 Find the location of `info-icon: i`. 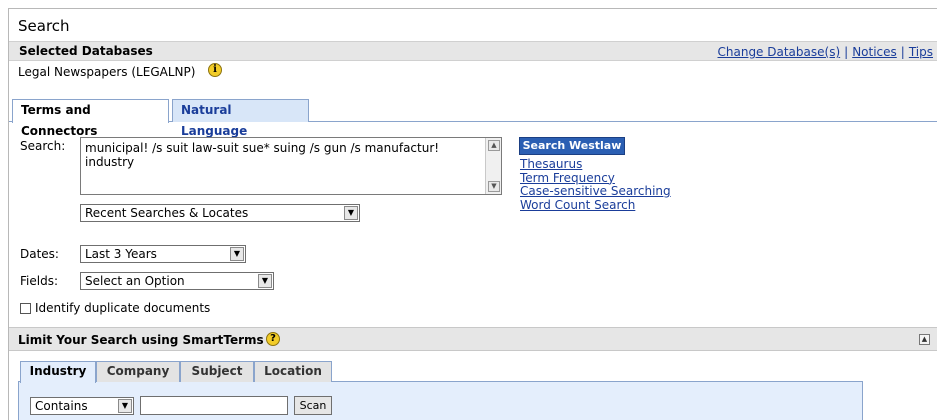

info-icon: i is located at coordinates (215, 70).